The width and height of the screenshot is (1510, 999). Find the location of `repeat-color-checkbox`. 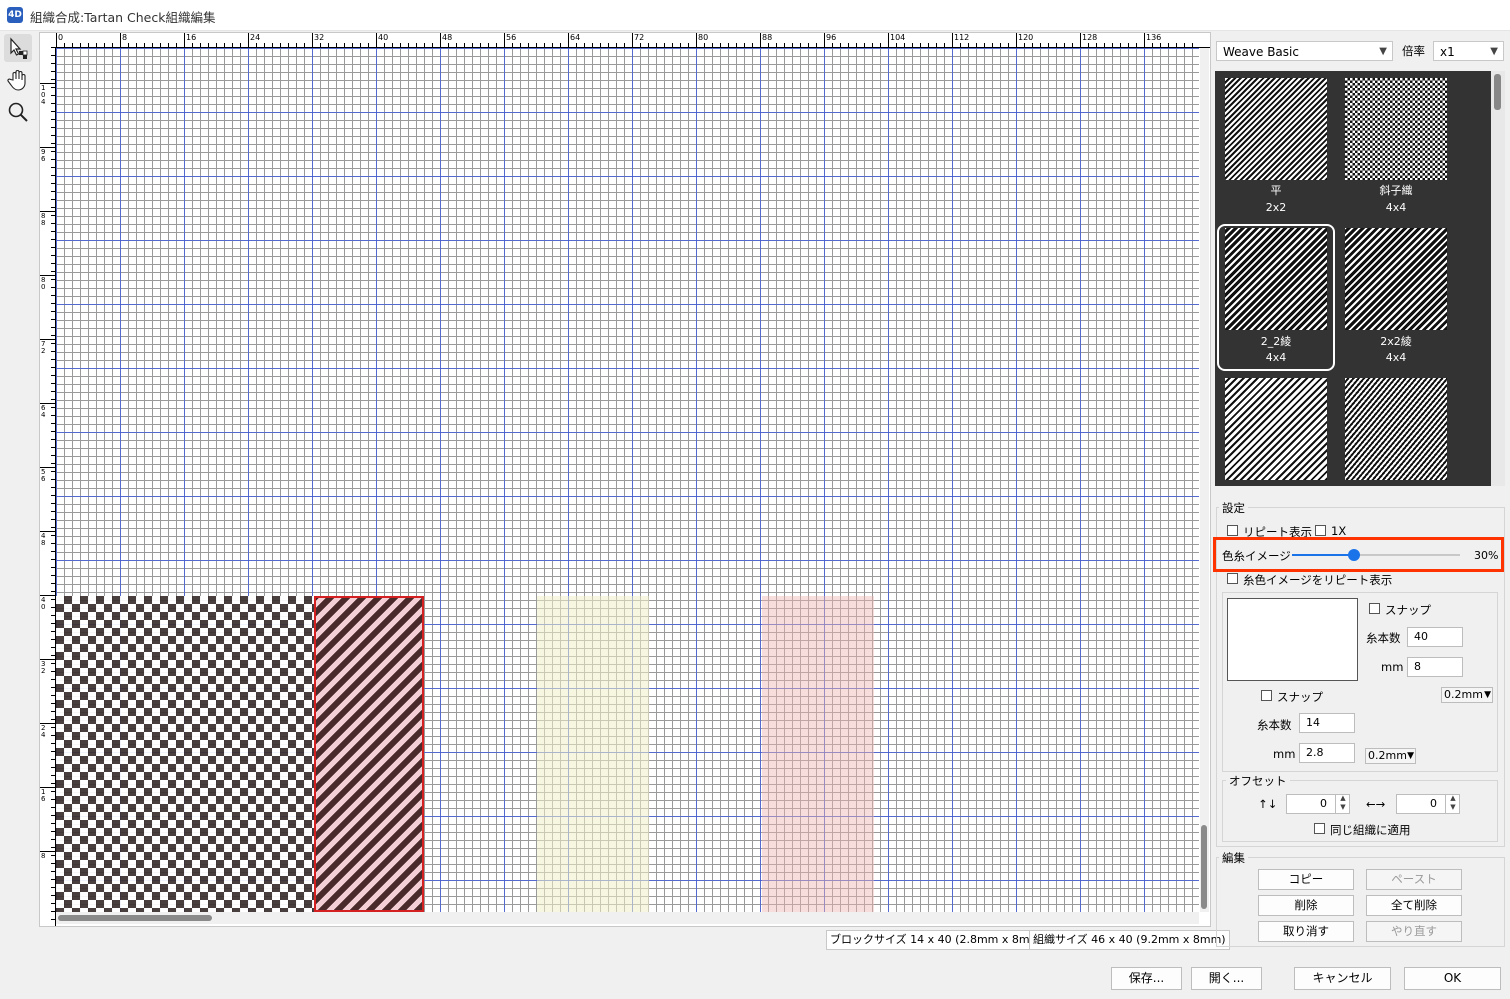

repeat-color-checkbox is located at coordinates (1232, 578).